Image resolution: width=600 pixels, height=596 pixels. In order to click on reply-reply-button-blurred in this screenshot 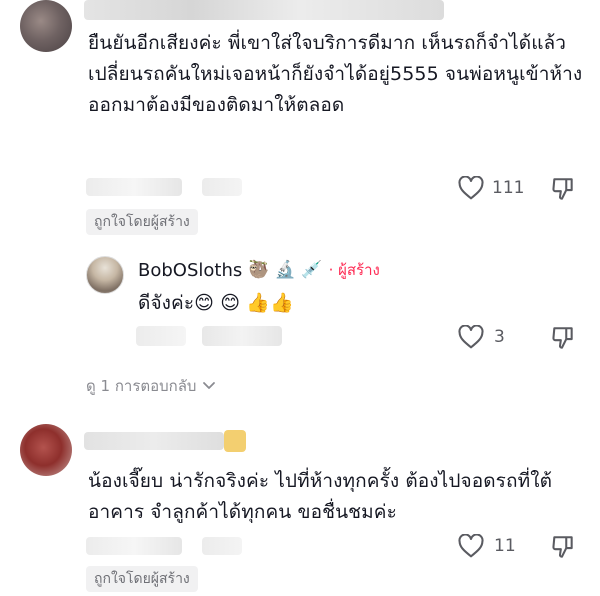, I will do `click(242, 336)`.